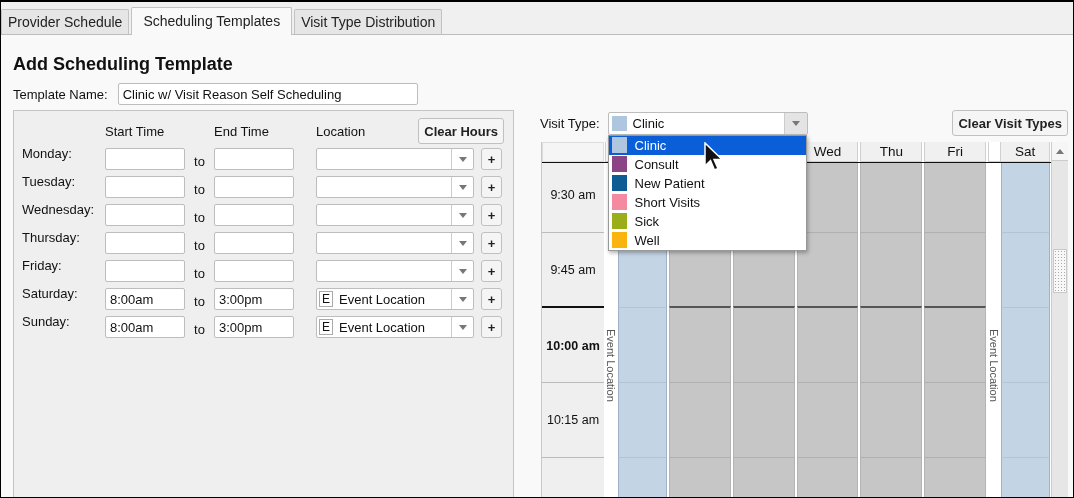 Image resolution: width=1074 pixels, height=498 pixels. I want to click on visit-type-dropdown: Clinic, so click(707, 123).